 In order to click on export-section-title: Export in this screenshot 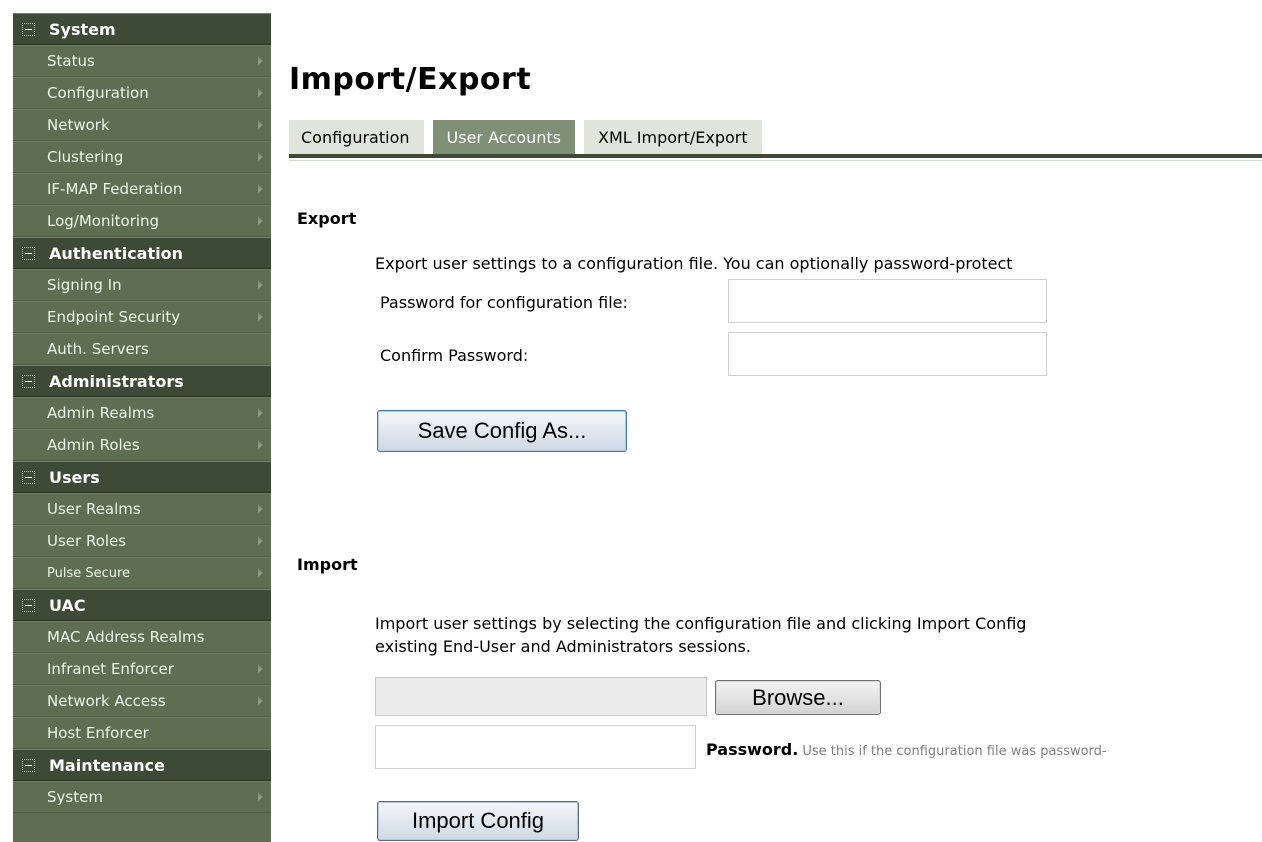, I will do `click(327, 218)`.